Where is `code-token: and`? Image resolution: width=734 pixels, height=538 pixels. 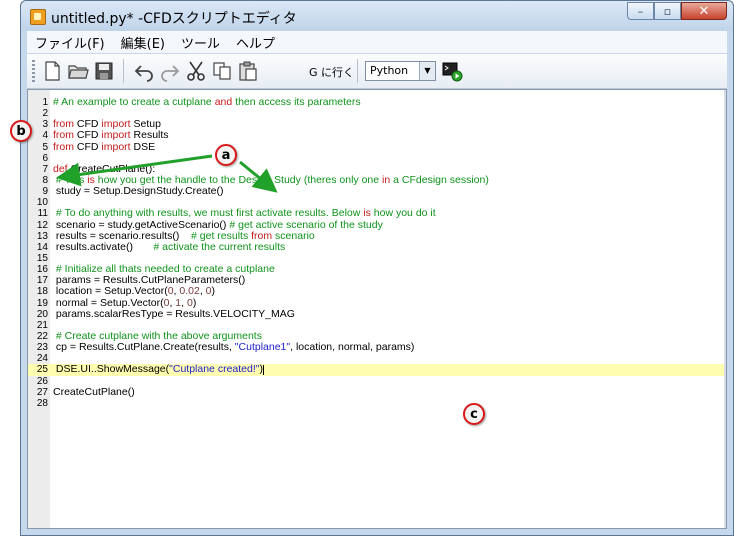
code-token: and is located at coordinates (223, 102).